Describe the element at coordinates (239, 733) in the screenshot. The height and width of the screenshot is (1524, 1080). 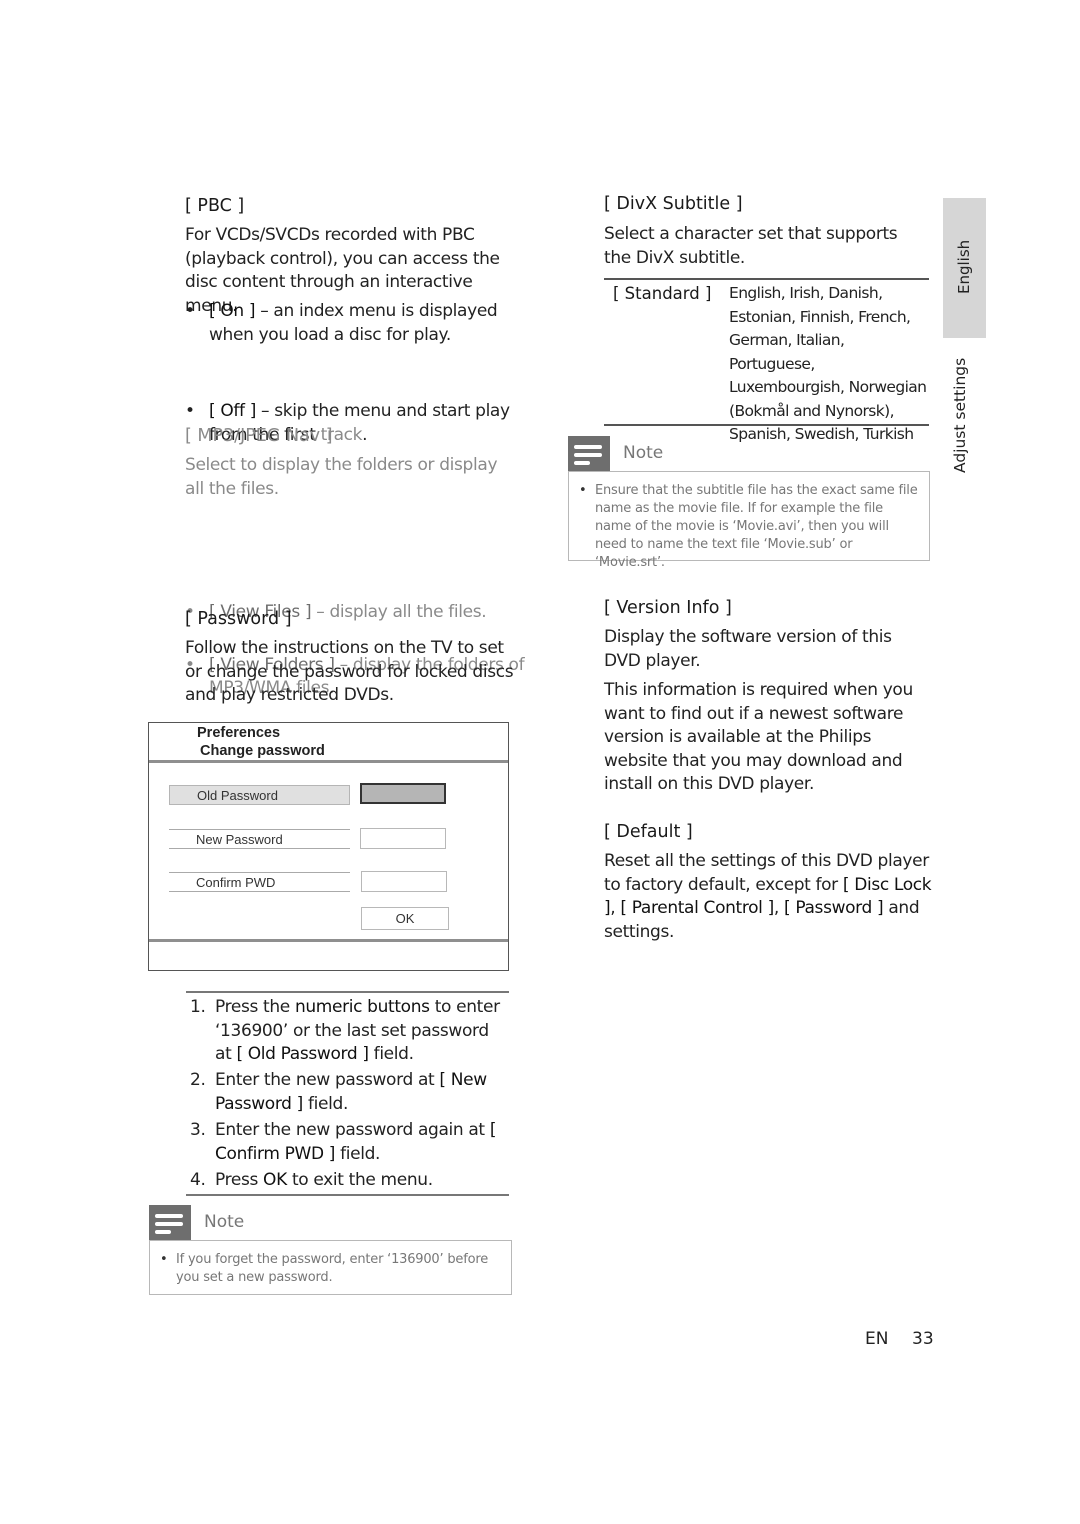
I see `dialog-title-preferences: Preferences` at that location.